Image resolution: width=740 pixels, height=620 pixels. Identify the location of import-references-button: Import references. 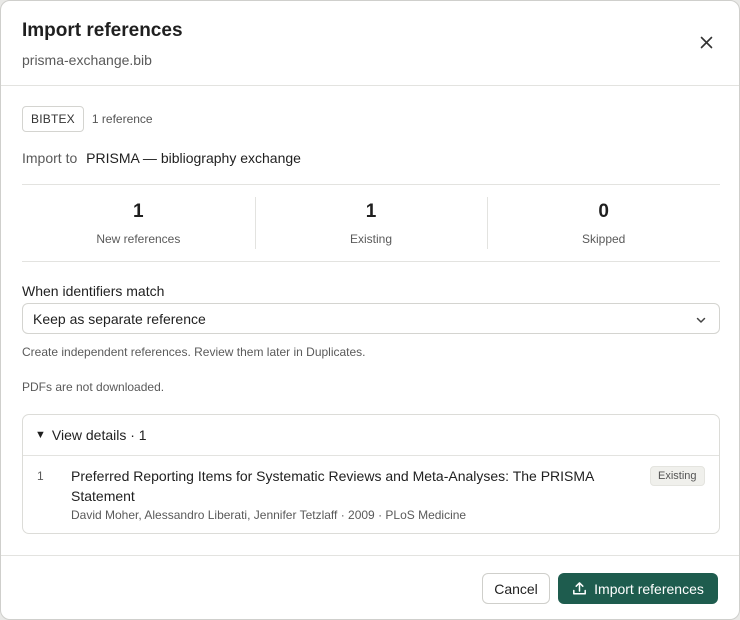
(638, 588).